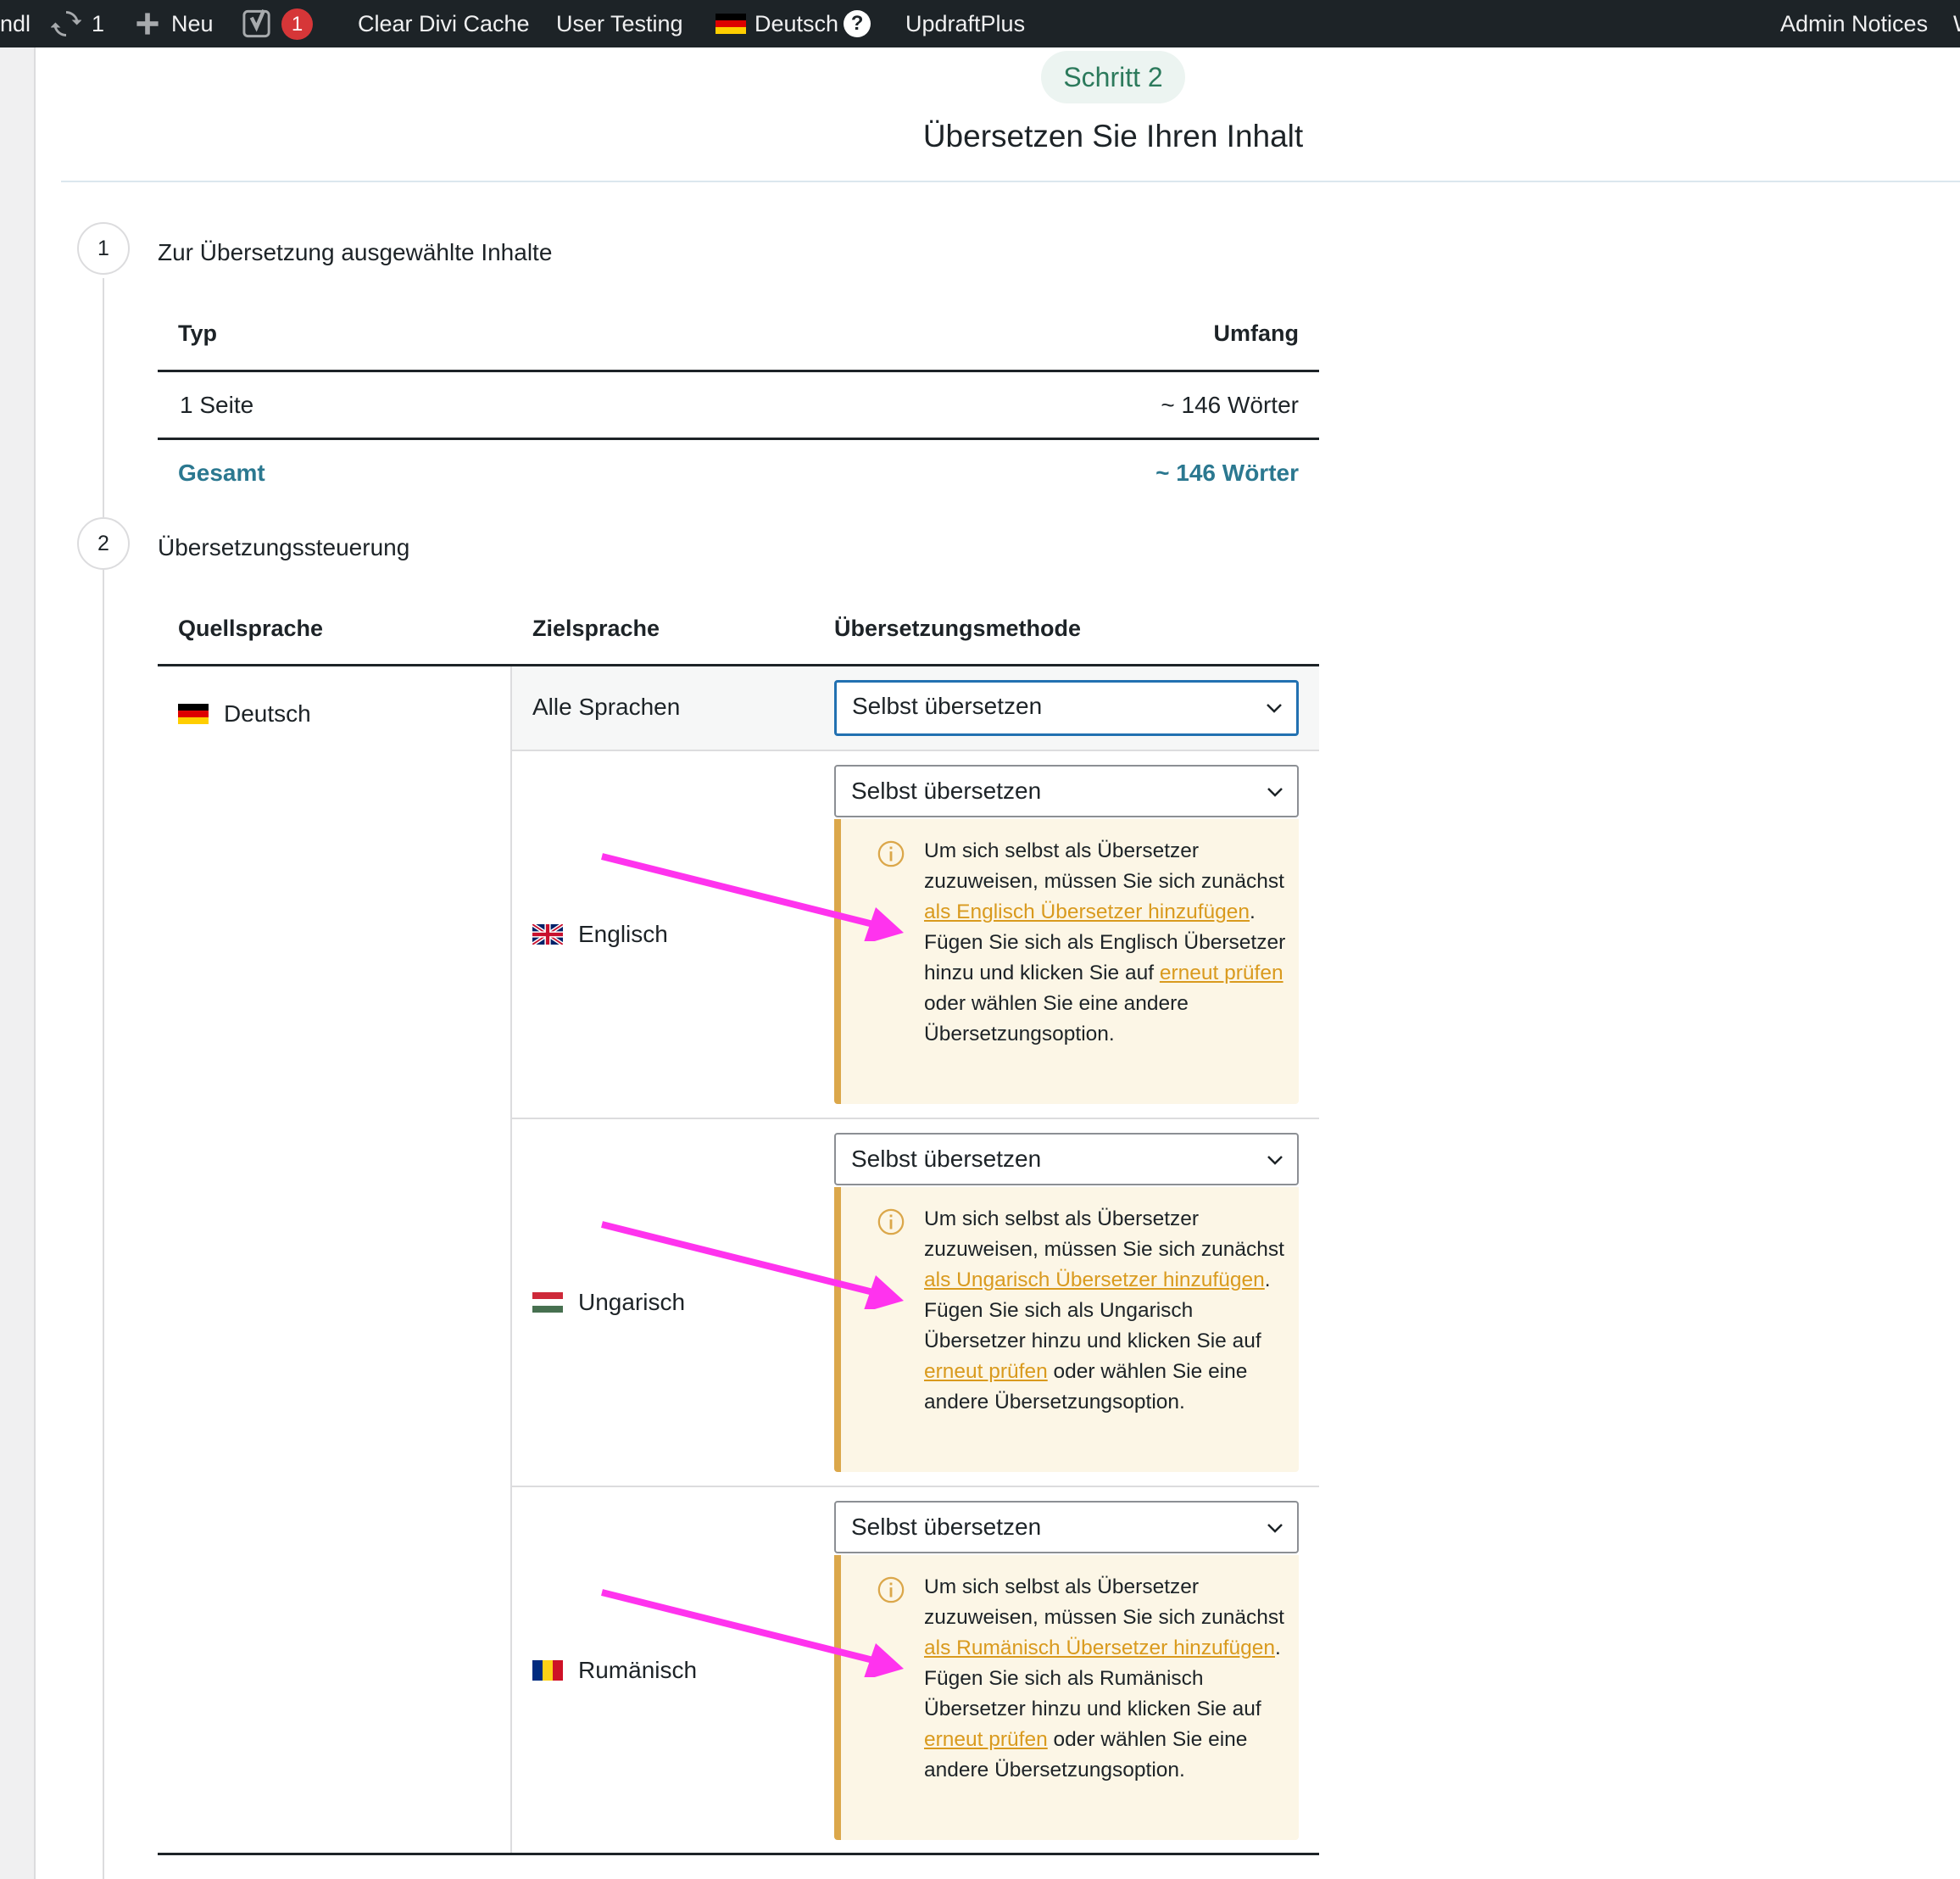 This screenshot has height=1879, width=1960. Describe the element at coordinates (66, 23) in the screenshot. I see `refresh-icon` at that location.